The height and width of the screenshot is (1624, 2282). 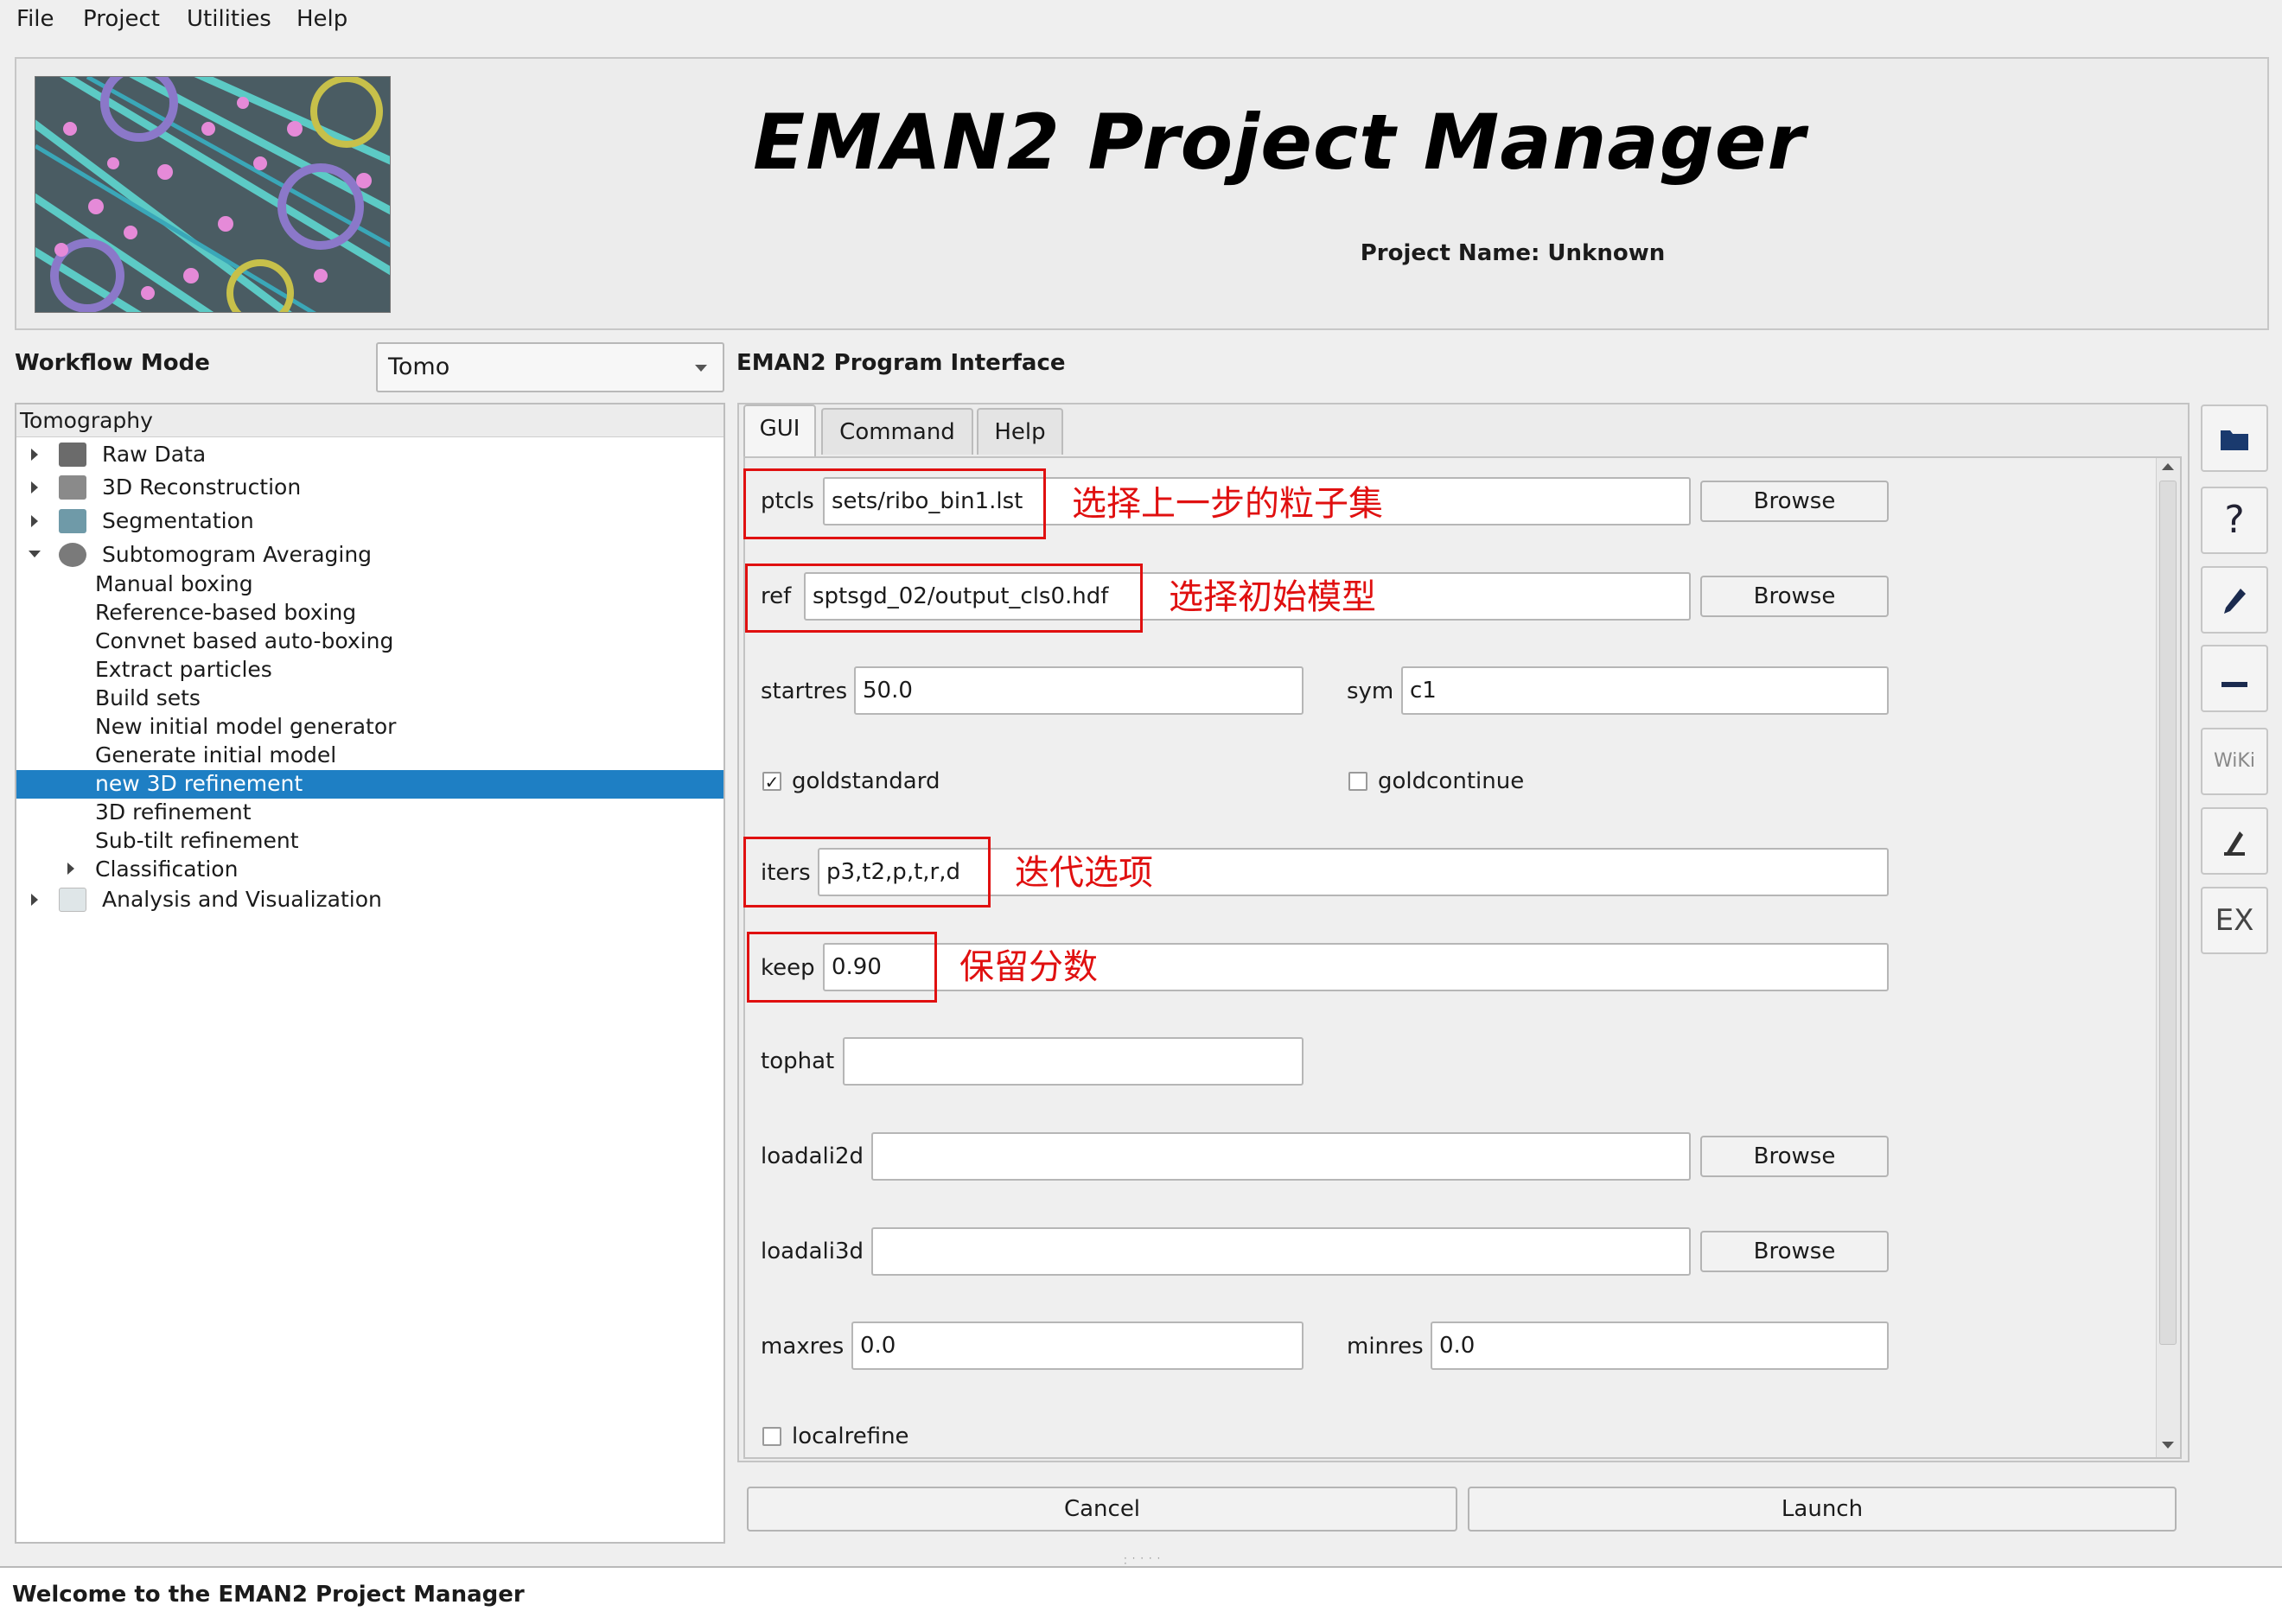 What do you see at coordinates (1077, 1346) in the screenshot?
I see `maxres-input: 0.0` at bounding box center [1077, 1346].